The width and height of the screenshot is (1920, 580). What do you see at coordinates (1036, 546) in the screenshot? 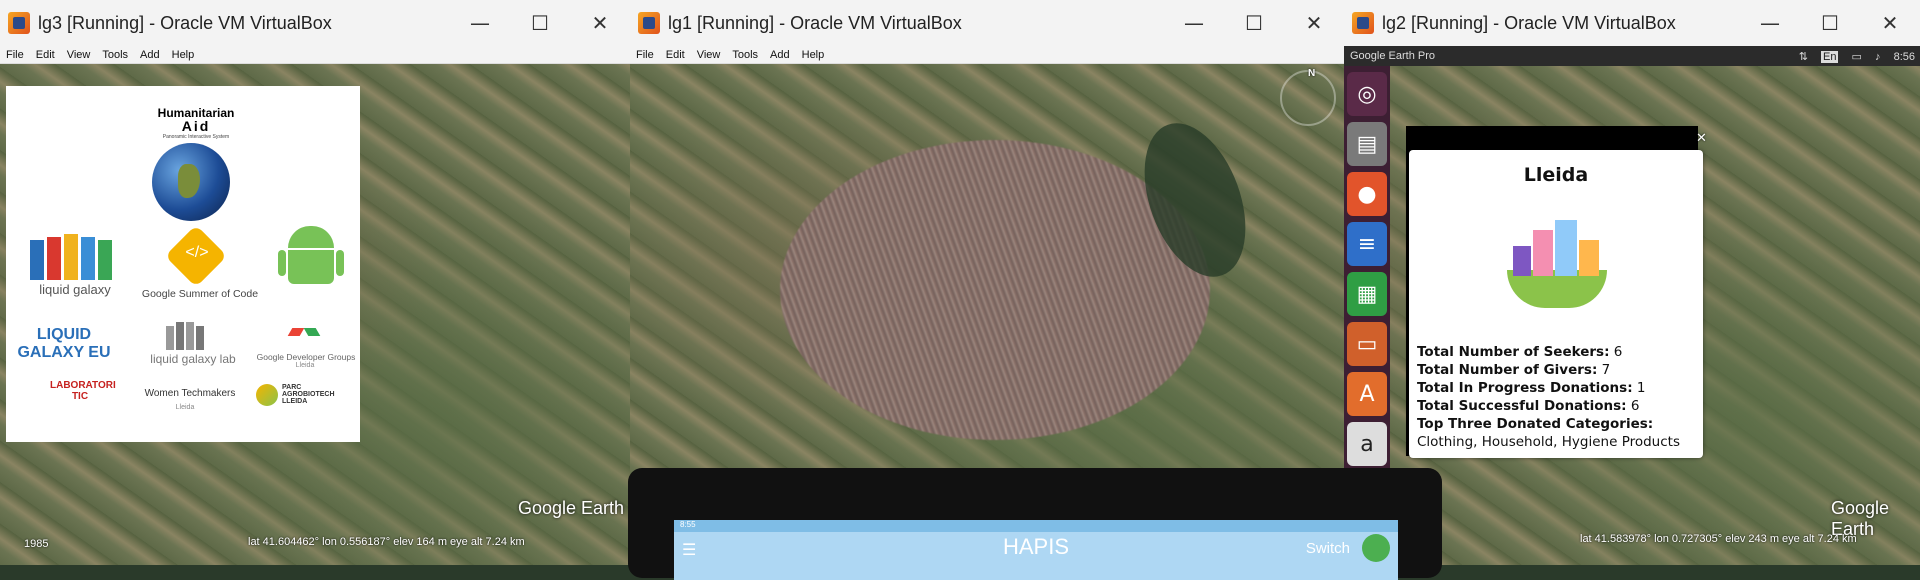
I see `app-title: HAPIS` at bounding box center [1036, 546].